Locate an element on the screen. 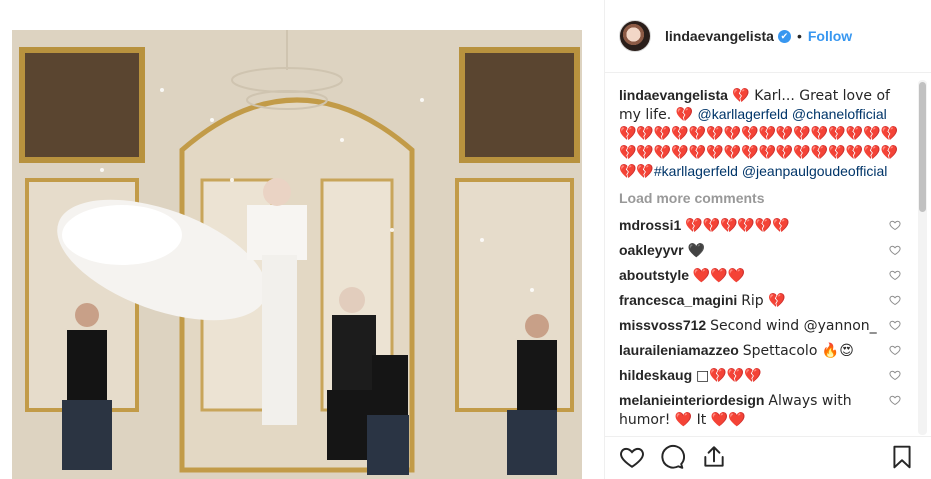  post-header: linda​evangelista ✔ • Follow is located at coordinates (769, 36).